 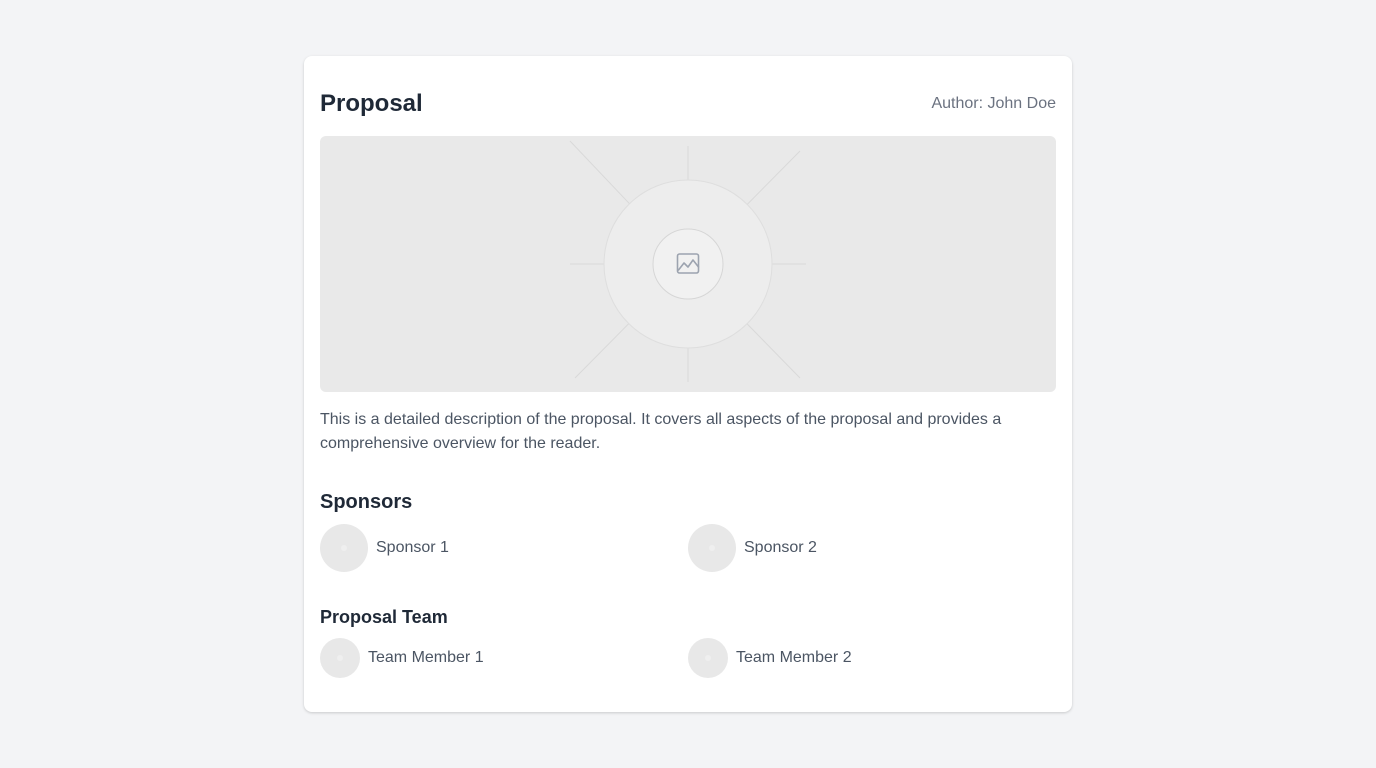 What do you see at coordinates (371, 103) in the screenshot?
I see `proposal-title: Proposal` at bounding box center [371, 103].